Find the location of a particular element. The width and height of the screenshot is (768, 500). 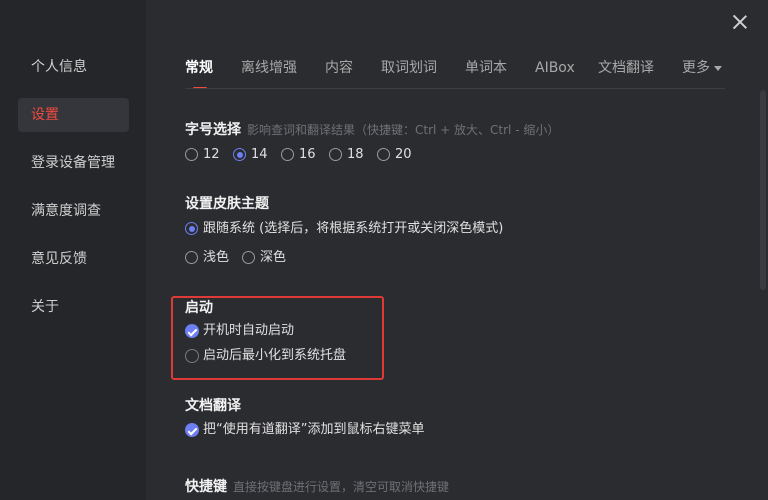

font-size-title: 字号选择 影响查词和翻译结果（快捷键：Ctrl + 放大、Ctrl - 缩小） is located at coordinates (372, 129).